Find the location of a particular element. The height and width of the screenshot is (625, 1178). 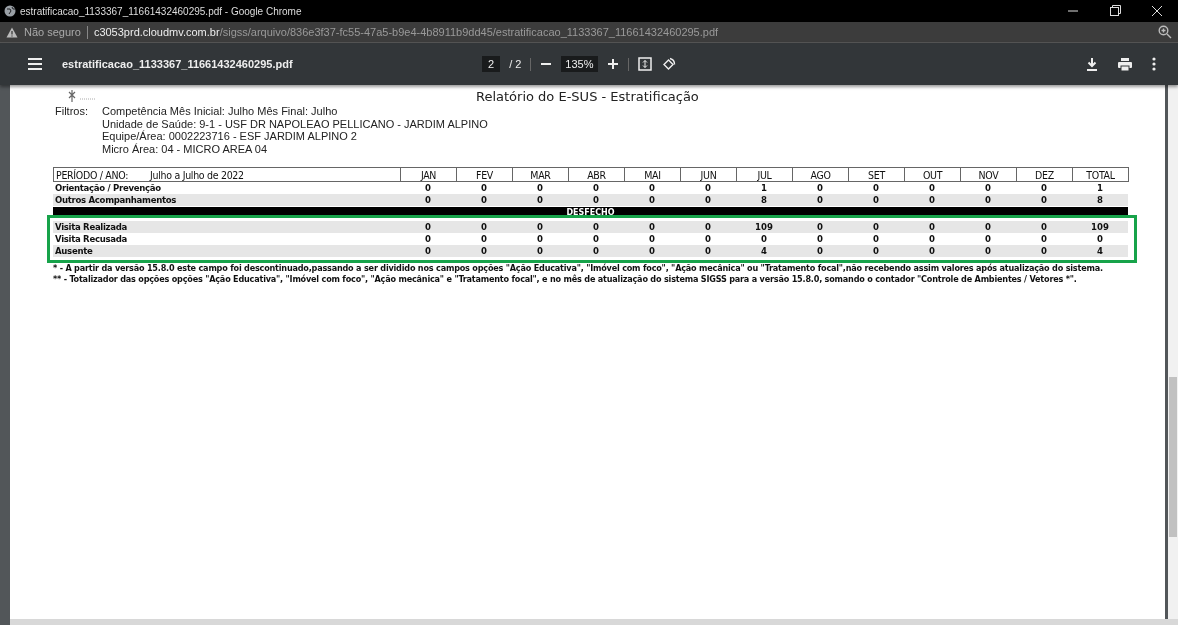

column-header: TOTAL is located at coordinates (1100, 174).